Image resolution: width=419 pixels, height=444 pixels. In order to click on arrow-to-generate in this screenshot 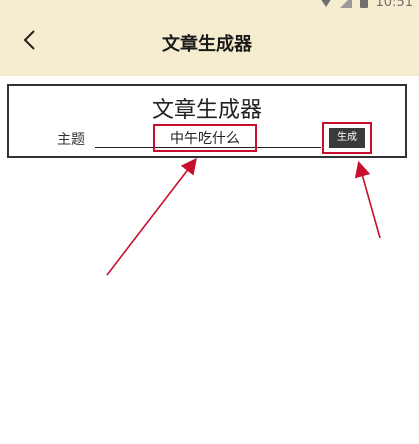, I will do `click(367, 199)`.